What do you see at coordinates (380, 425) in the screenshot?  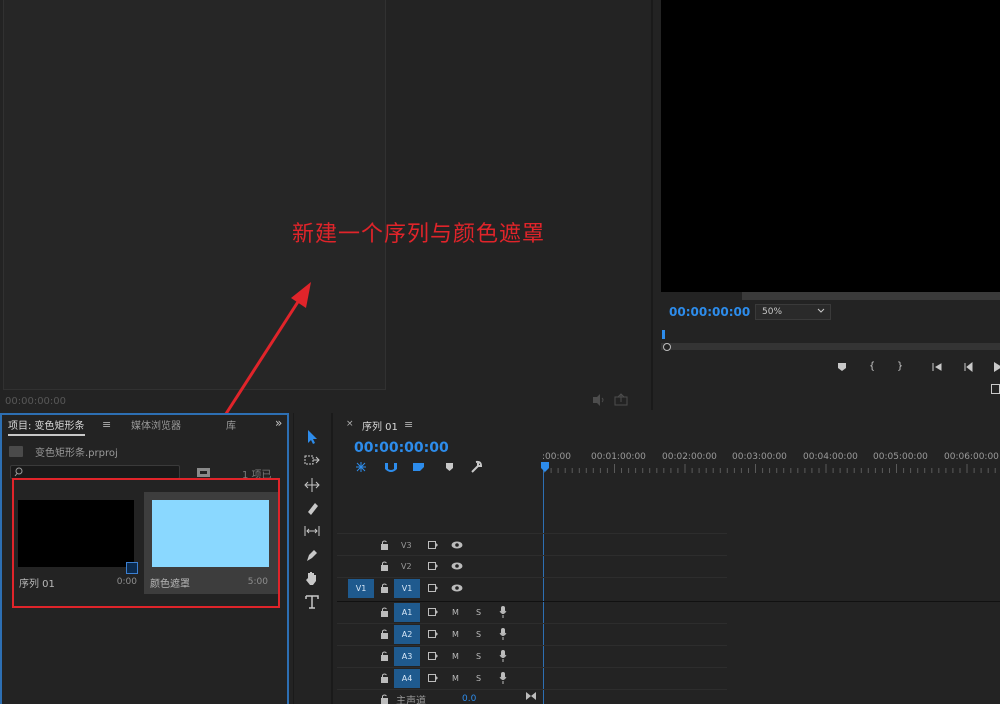 I see `tab-sequence: 序列 01` at bounding box center [380, 425].